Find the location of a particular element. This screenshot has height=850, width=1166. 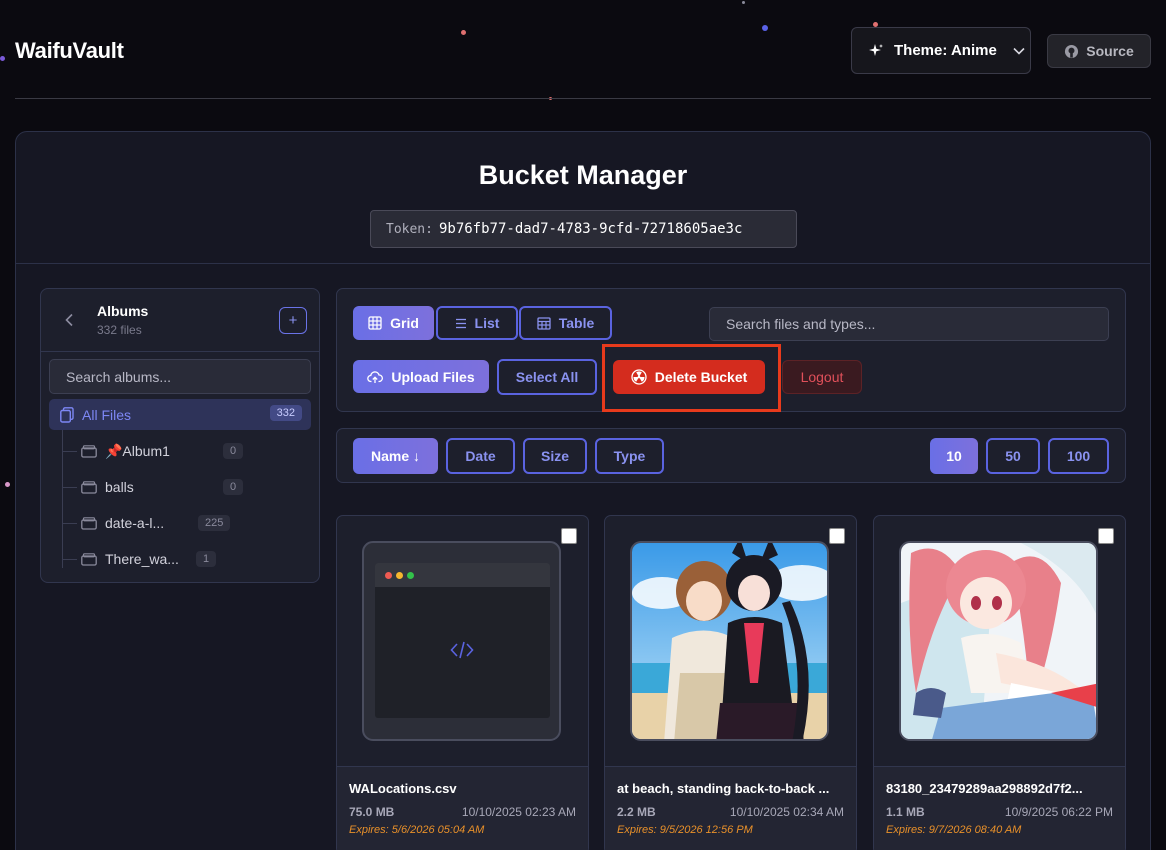

sort-name-button: Name ↓ is located at coordinates (395, 456).